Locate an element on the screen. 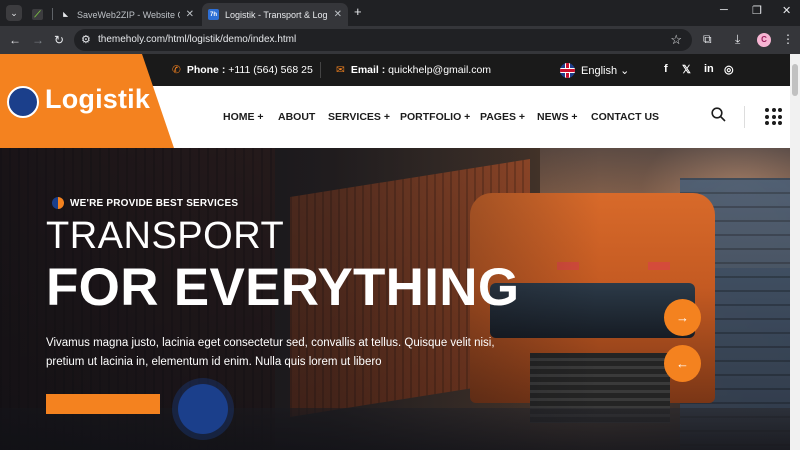  saveweb2zip-favicon-icon: ◣ is located at coordinates (65, 14).